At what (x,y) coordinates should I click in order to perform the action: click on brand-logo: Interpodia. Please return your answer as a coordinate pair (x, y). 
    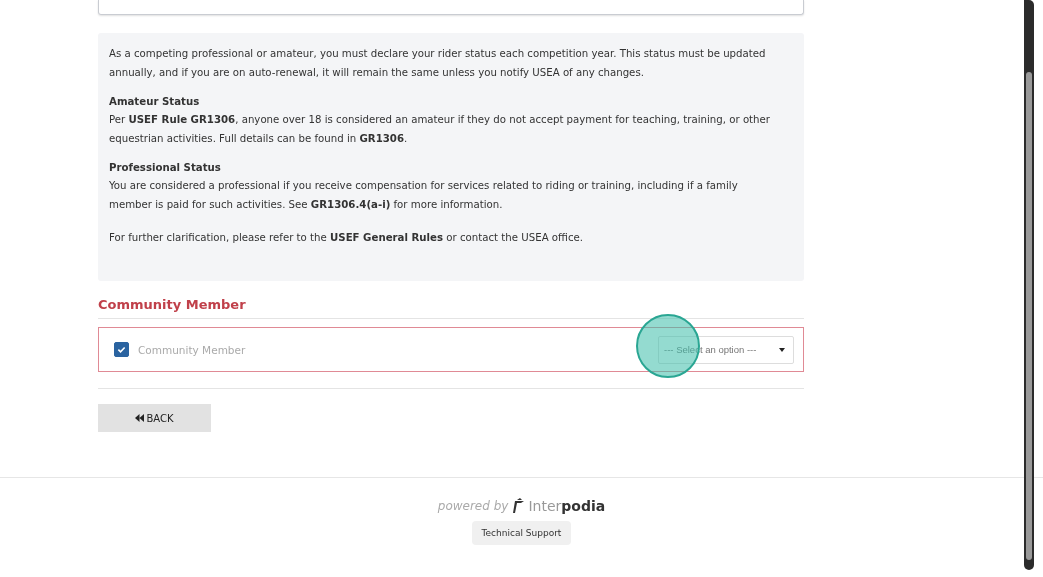
    Looking at the image, I should click on (567, 506).